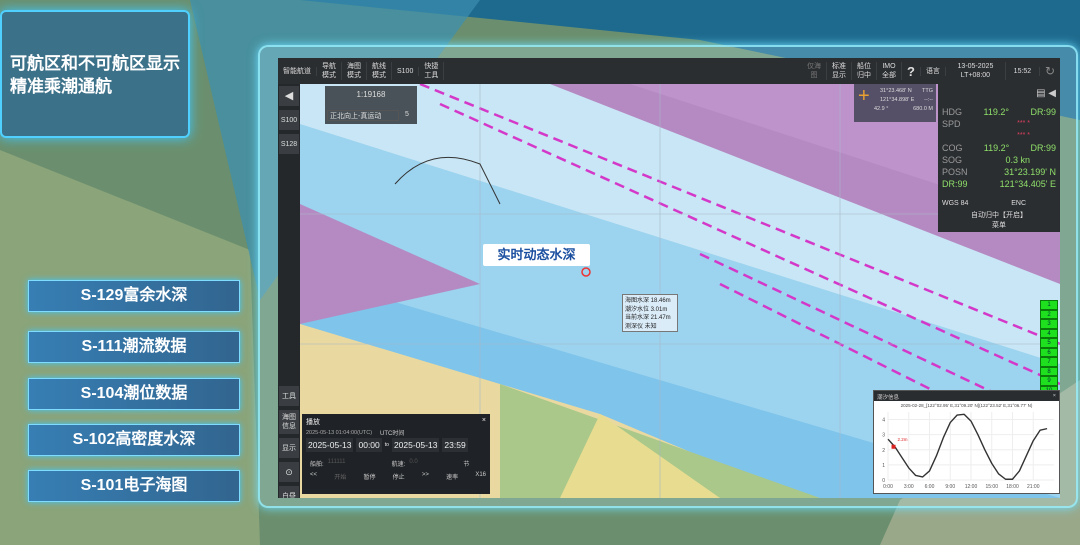  I want to click on depth-level-4: 4, so click(1049, 333).